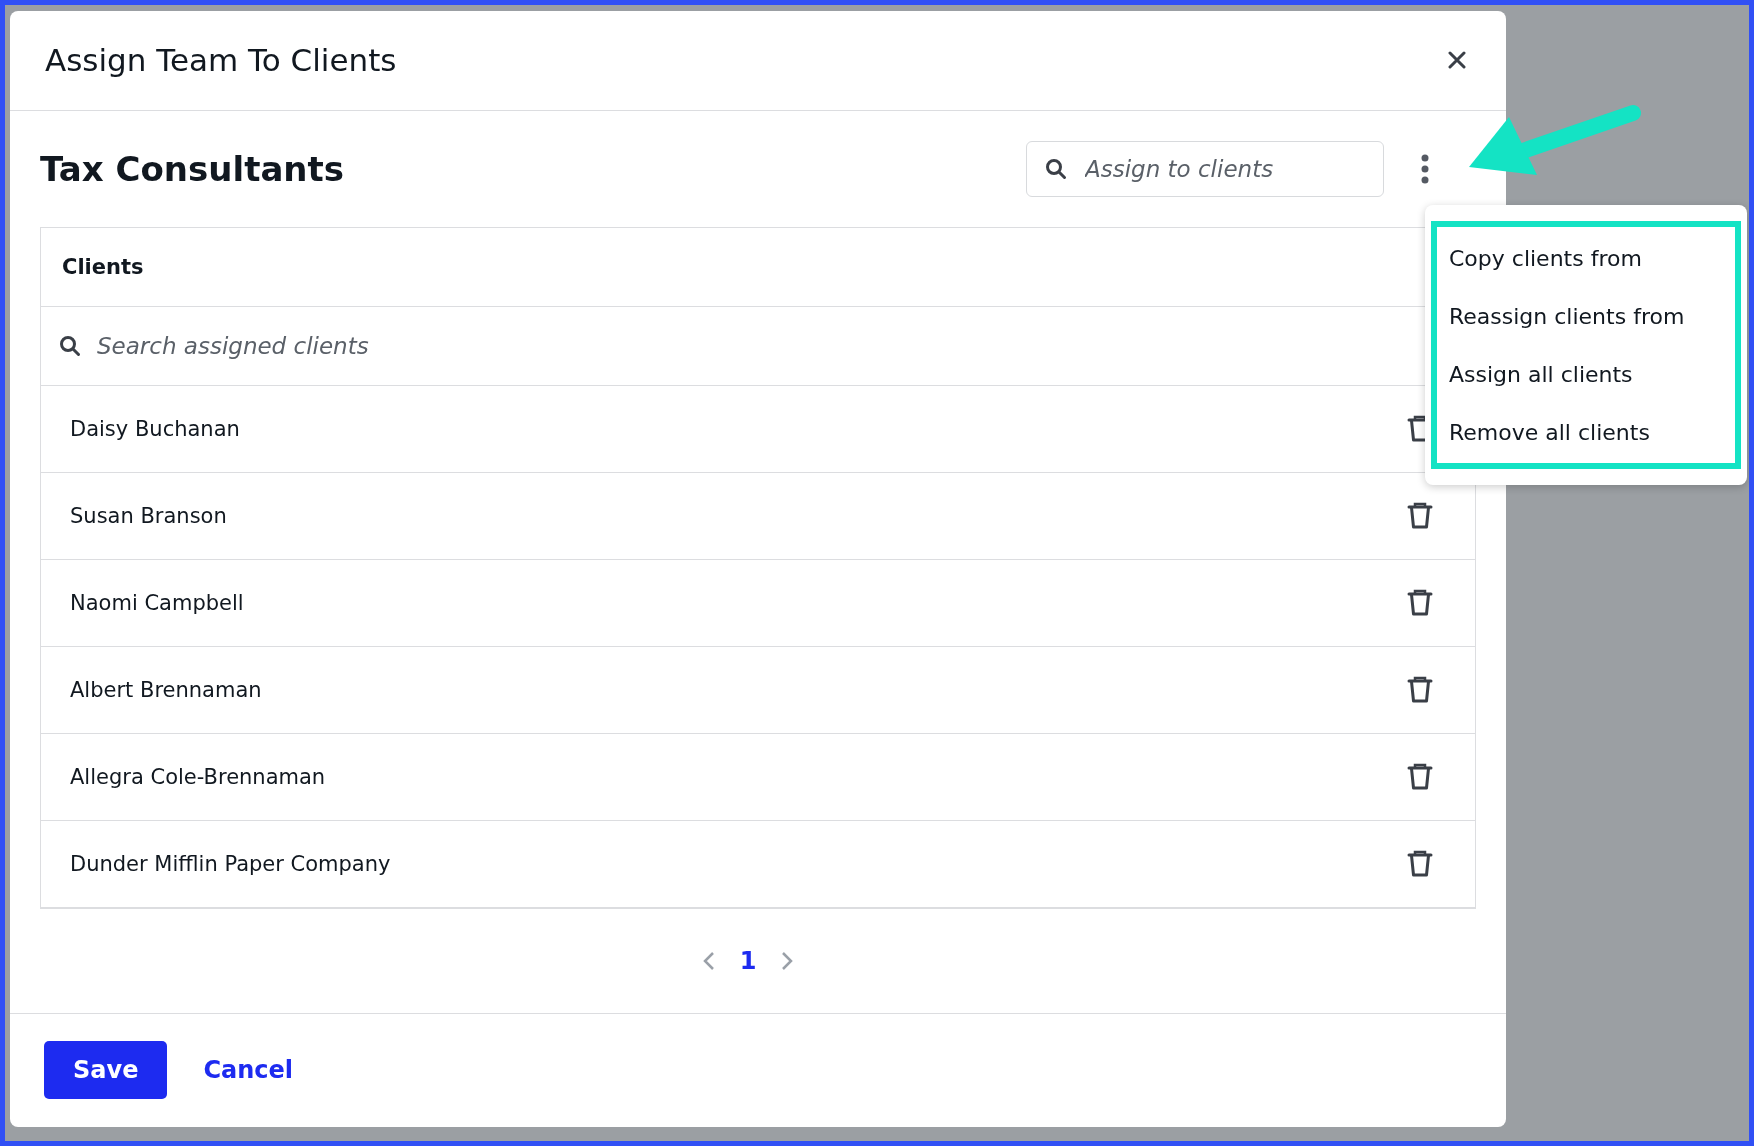 The height and width of the screenshot is (1146, 1754). I want to click on client-name: Allegra Cole-Brennaman, so click(198, 776).